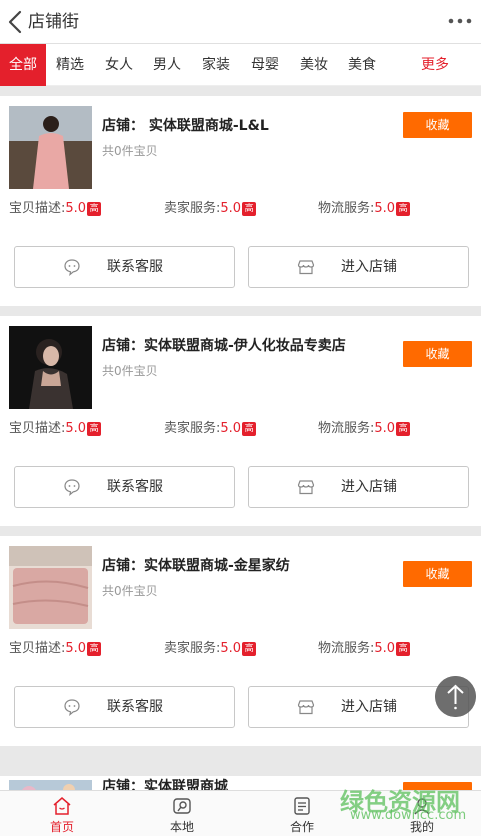 Image resolution: width=481 pixels, height=836 pixels. Describe the element at coordinates (119, 65) in the screenshot. I see `tab-women: 女人` at that location.